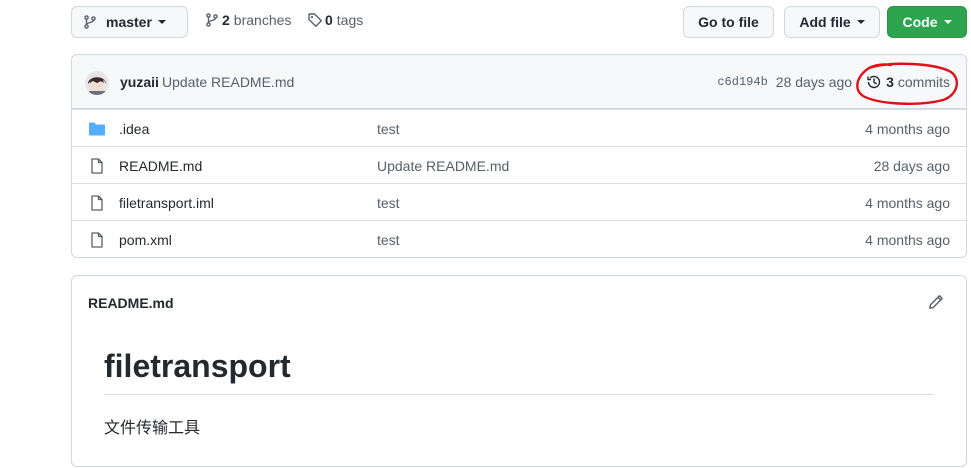  What do you see at coordinates (152, 427) in the screenshot?
I see `readme-body: 文件传输工具` at bounding box center [152, 427].